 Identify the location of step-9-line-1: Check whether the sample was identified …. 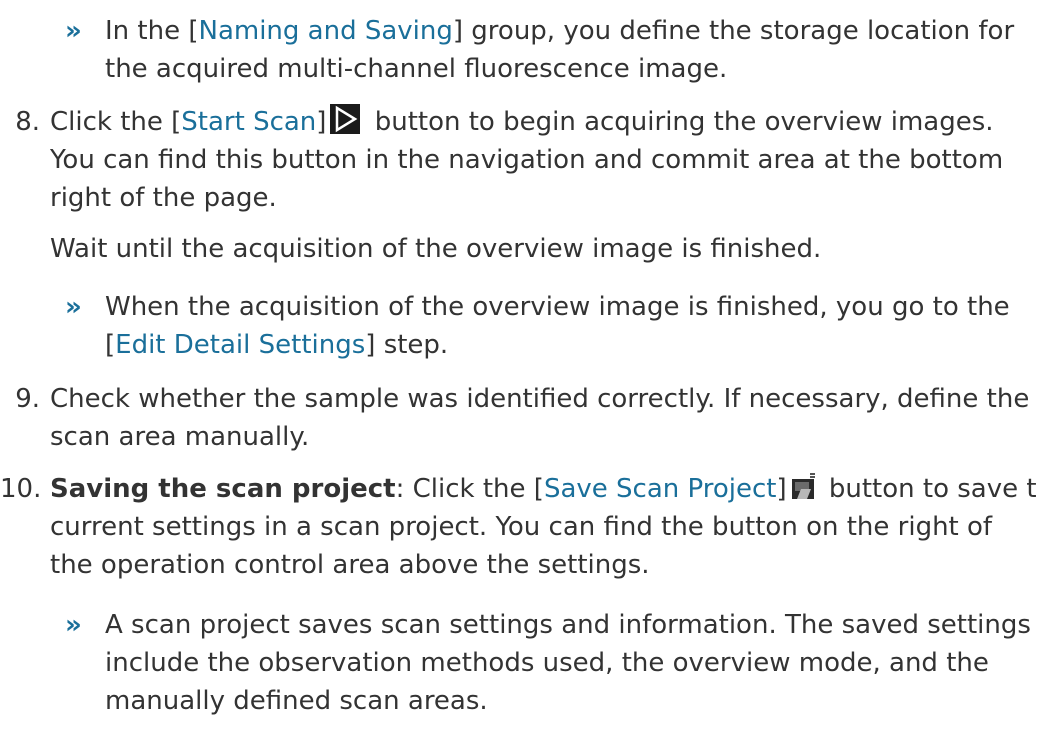
(540, 399).